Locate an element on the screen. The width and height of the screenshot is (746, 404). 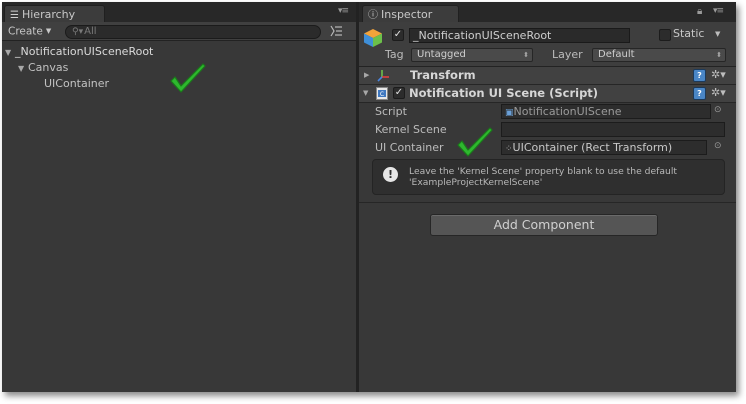
kernel-scene-input is located at coordinates (613, 129).